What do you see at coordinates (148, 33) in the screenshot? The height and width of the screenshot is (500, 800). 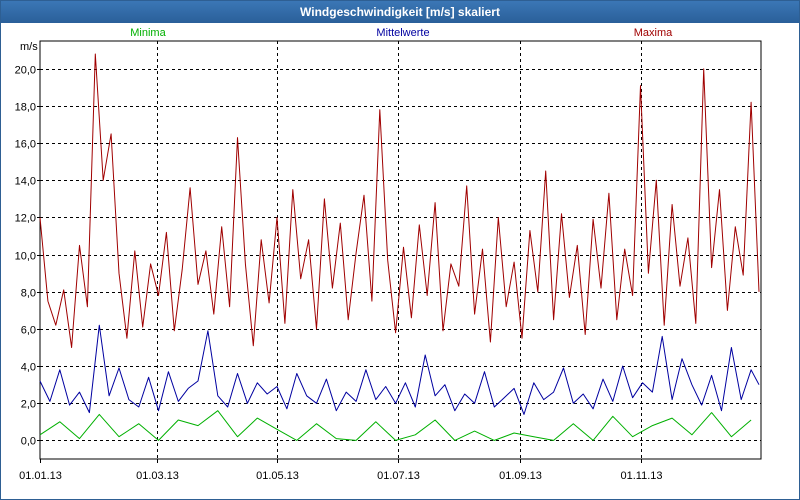 I see `legend-label-minima: Minima` at bounding box center [148, 33].